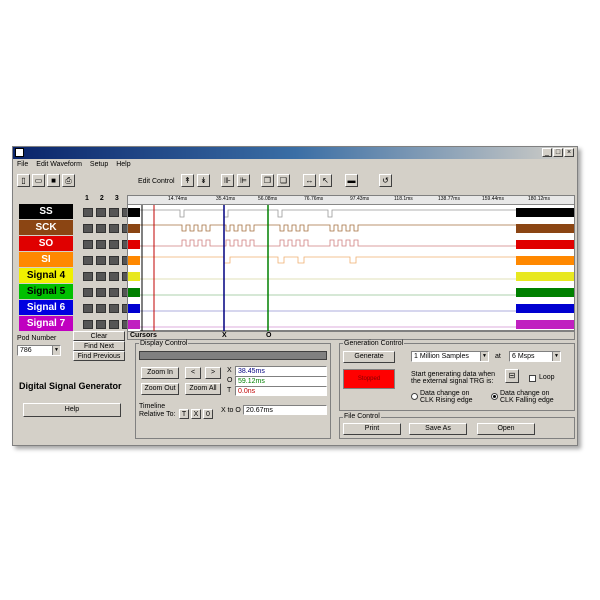  What do you see at coordinates (545, 212) in the screenshot?
I see `ss-end-swatch` at bounding box center [545, 212].